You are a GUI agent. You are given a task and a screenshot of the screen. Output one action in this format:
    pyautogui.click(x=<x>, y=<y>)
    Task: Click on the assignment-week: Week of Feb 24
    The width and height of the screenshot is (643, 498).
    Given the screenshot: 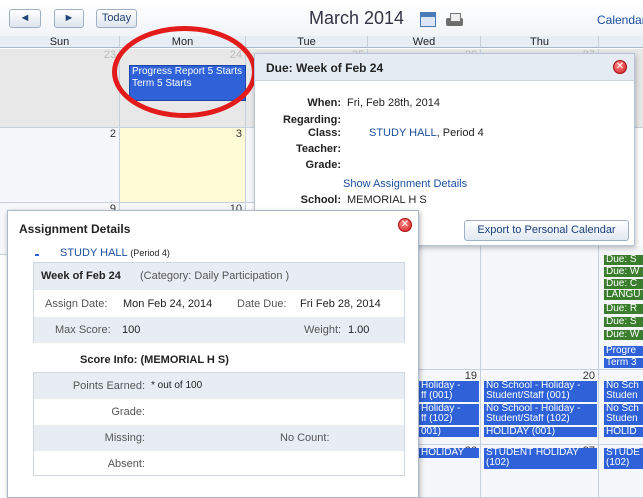 What is the action you would take?
    pyautogui.click(x=81, y=276)
    